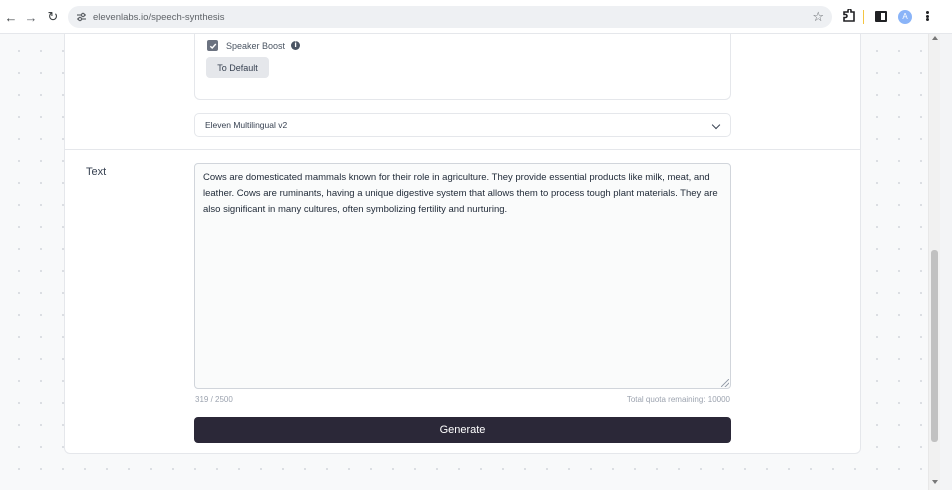 This screenshot has height=490, width=952. Describe the element at coordinates (927, 16) in the screenshot. I see `more-menu-icon` at that location.